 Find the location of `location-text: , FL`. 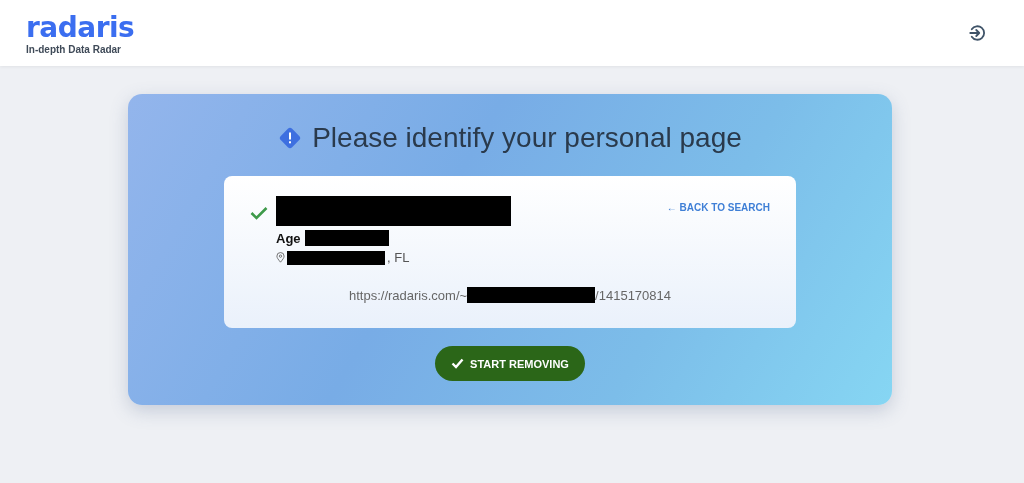

location-text: , FL is located at coordinates (398, 257).